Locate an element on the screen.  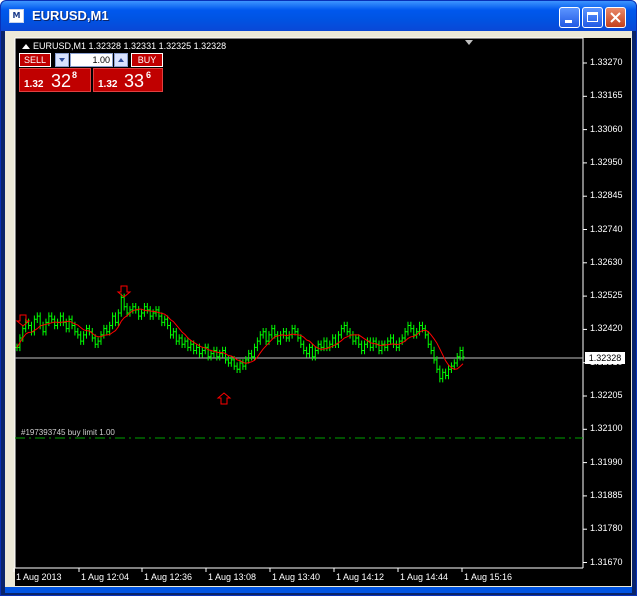
volume-down-button is located at coordinates (62, 60).